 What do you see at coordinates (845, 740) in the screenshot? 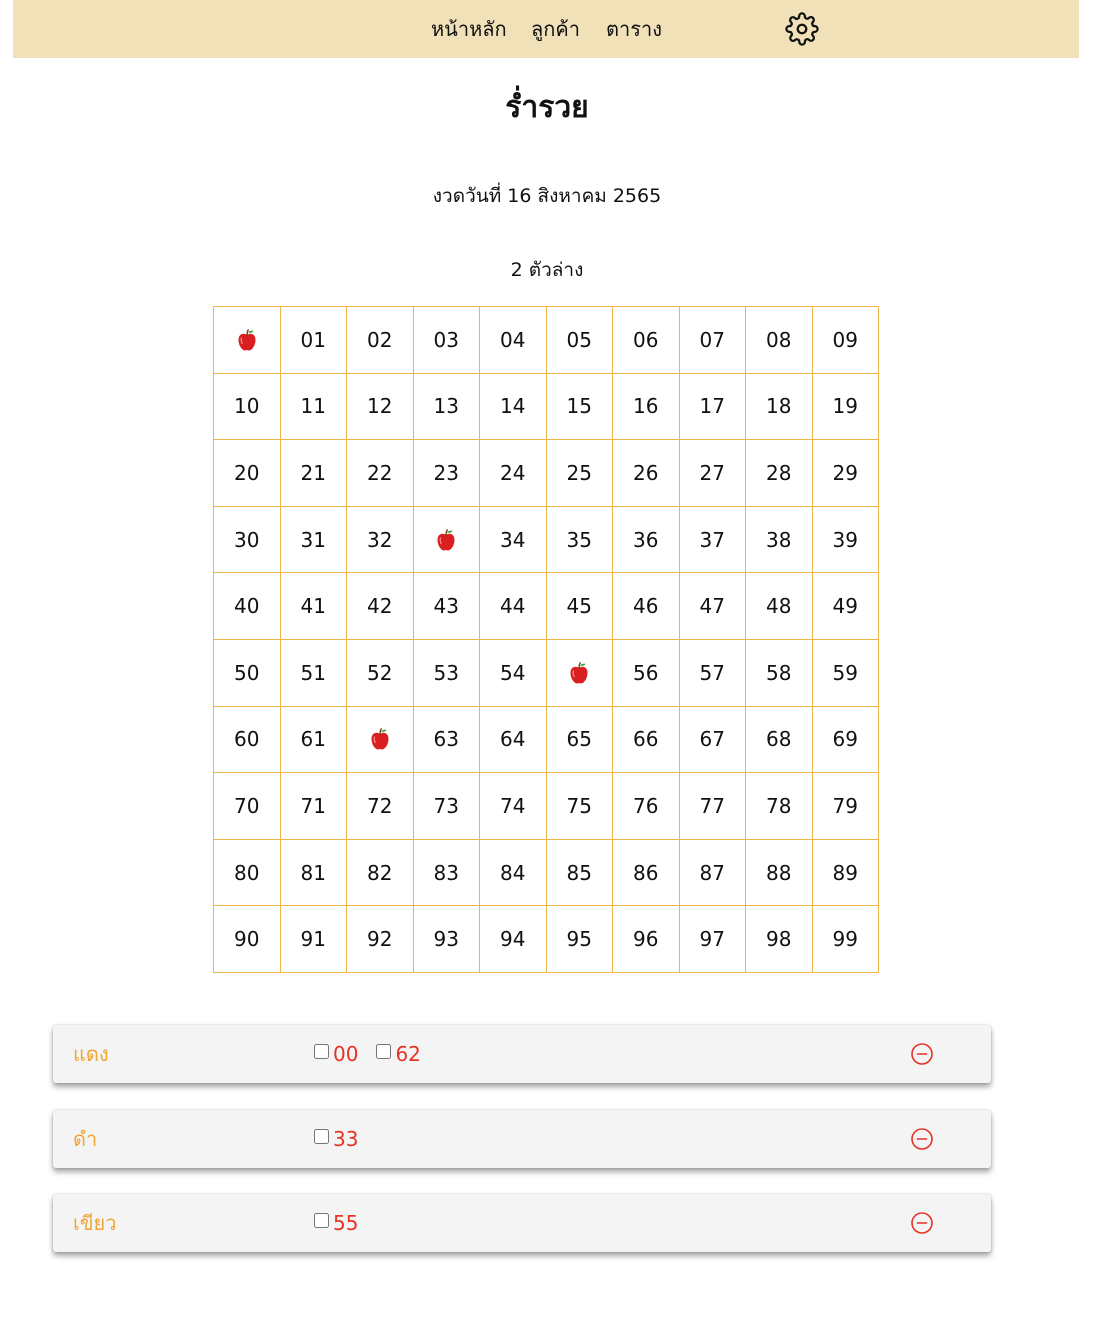
I see `grid-cell: 69` at bounding box center [845, 740].